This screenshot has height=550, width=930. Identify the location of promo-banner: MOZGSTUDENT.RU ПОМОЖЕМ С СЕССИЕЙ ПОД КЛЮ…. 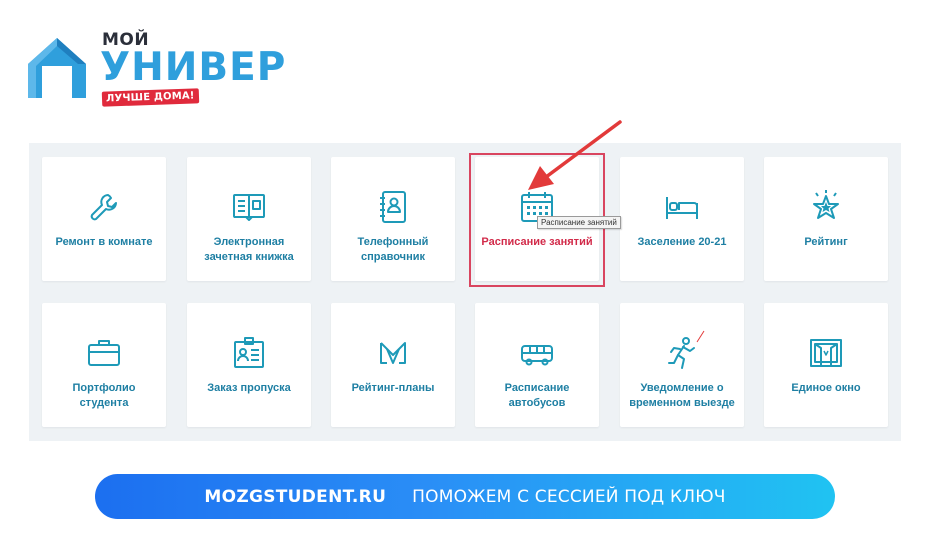
(465, 496).